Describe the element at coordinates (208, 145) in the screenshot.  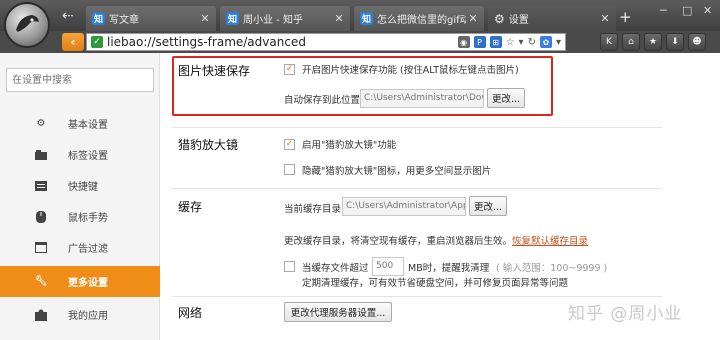
I see `section-title-magnifier: 猎豹放大镜` at that location.